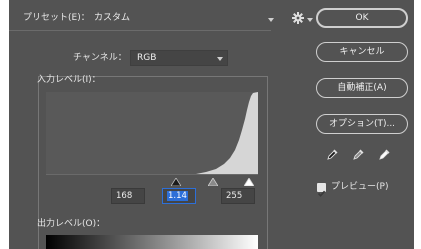  What do you see at coordinates (69, 80) in the screenshot?
I see `input-levels-label: 入力レベル(I)：` at bounding box center [69, 80].